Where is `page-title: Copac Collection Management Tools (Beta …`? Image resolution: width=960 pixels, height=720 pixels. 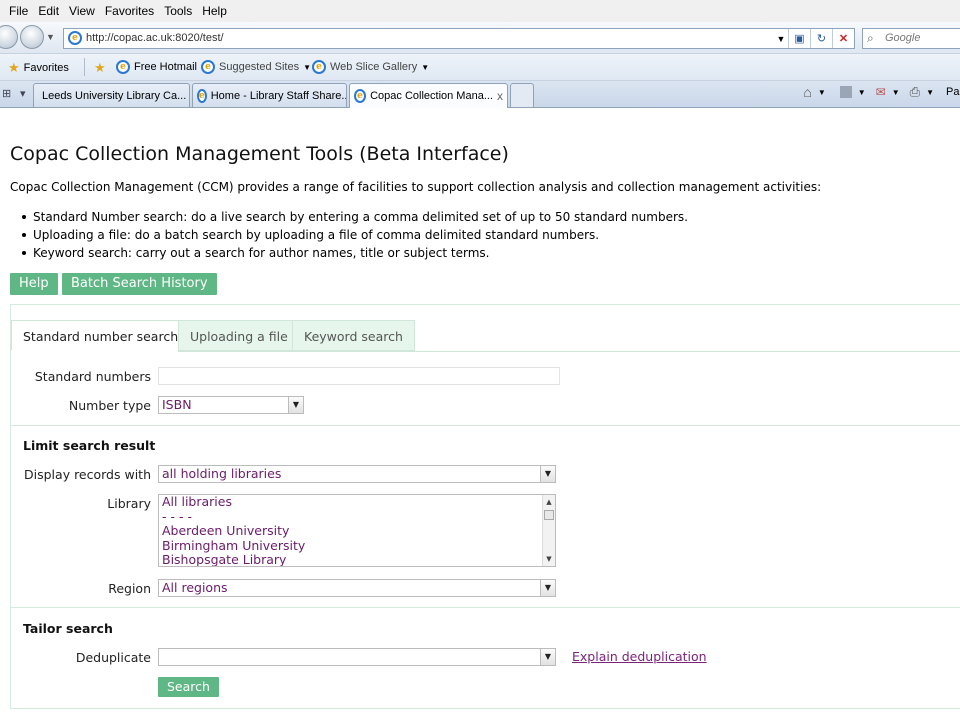
page-title: Copac Collection Management Tools (Beta … is located at coordinates (259, 154).